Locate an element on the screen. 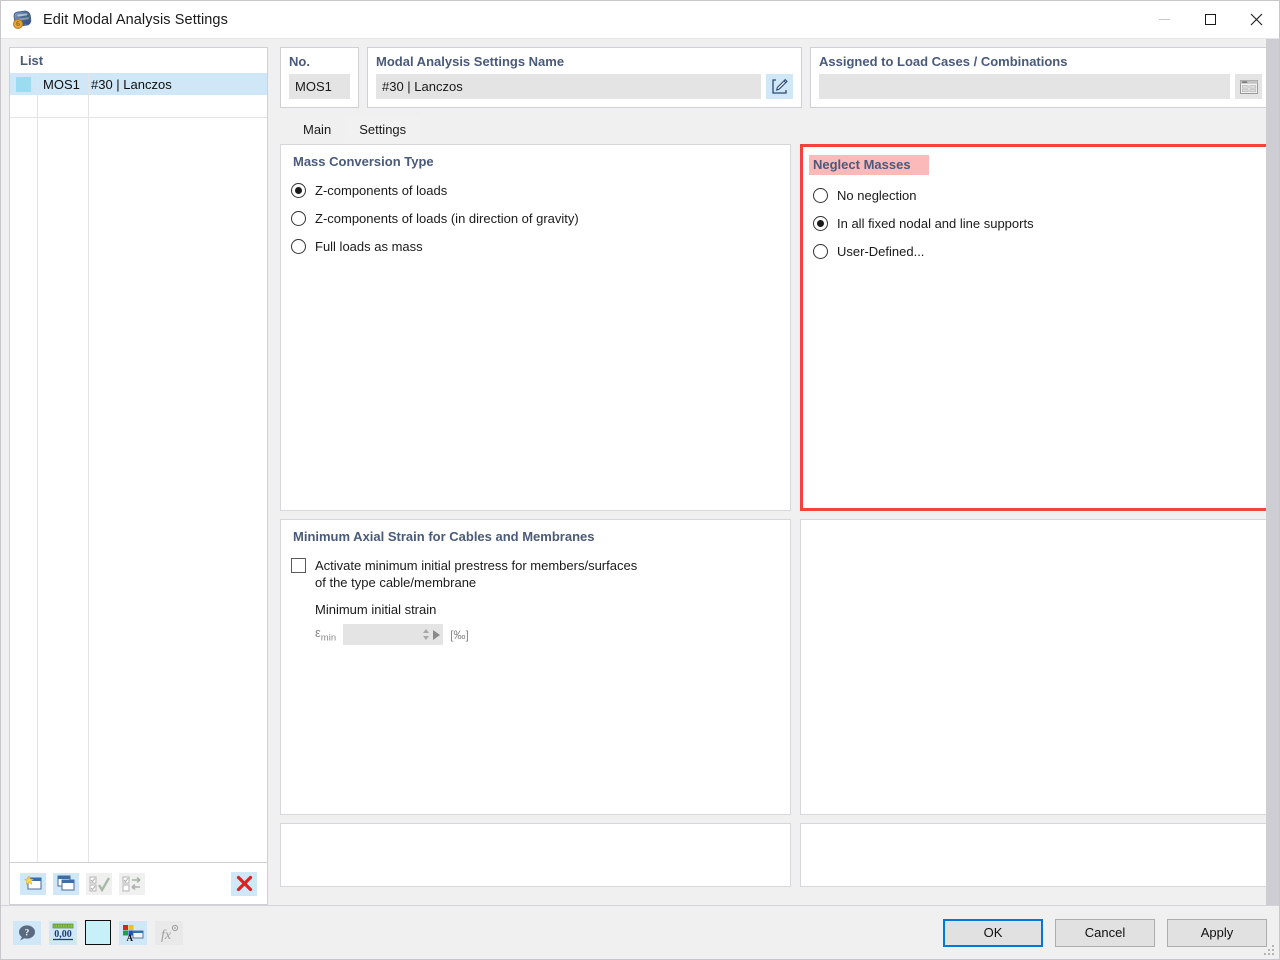  apply-button: Apply is located at coordinates (1217, 932).